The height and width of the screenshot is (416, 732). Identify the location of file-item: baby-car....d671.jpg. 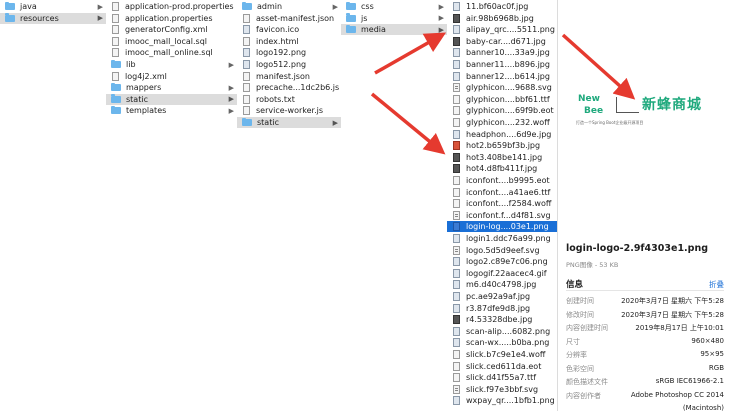
(502, 41).